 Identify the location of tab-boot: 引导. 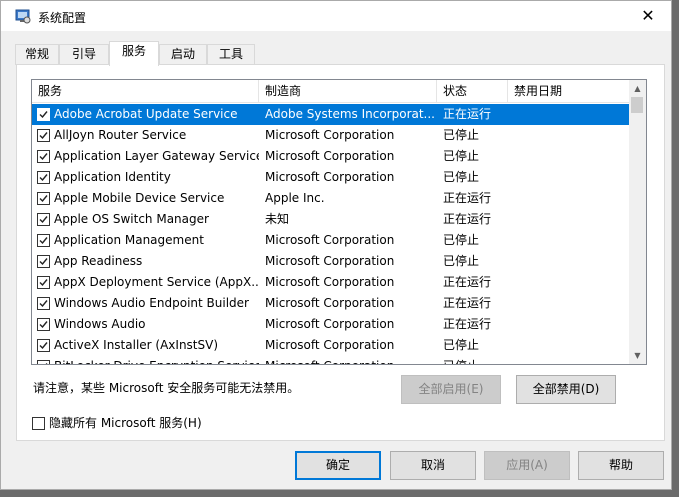
(84, 54).